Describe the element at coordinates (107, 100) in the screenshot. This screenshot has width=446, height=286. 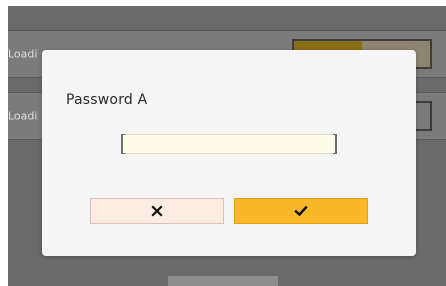
I see `dialog-title: Password A` at that location.